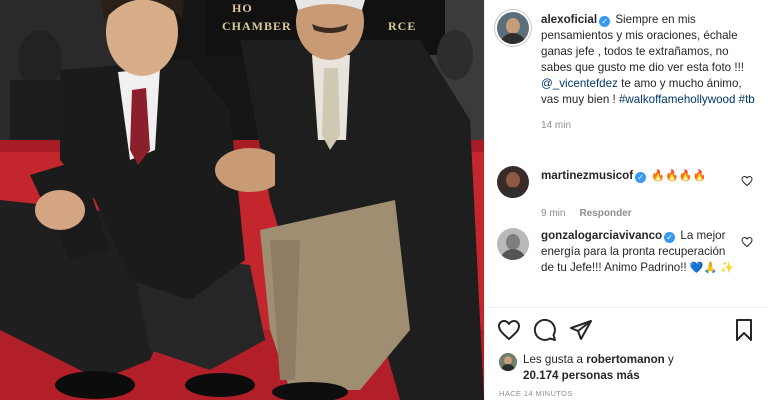 This screenshot has height=400, width=768. I want to click on reply-button: Responder, so click(605, 213).